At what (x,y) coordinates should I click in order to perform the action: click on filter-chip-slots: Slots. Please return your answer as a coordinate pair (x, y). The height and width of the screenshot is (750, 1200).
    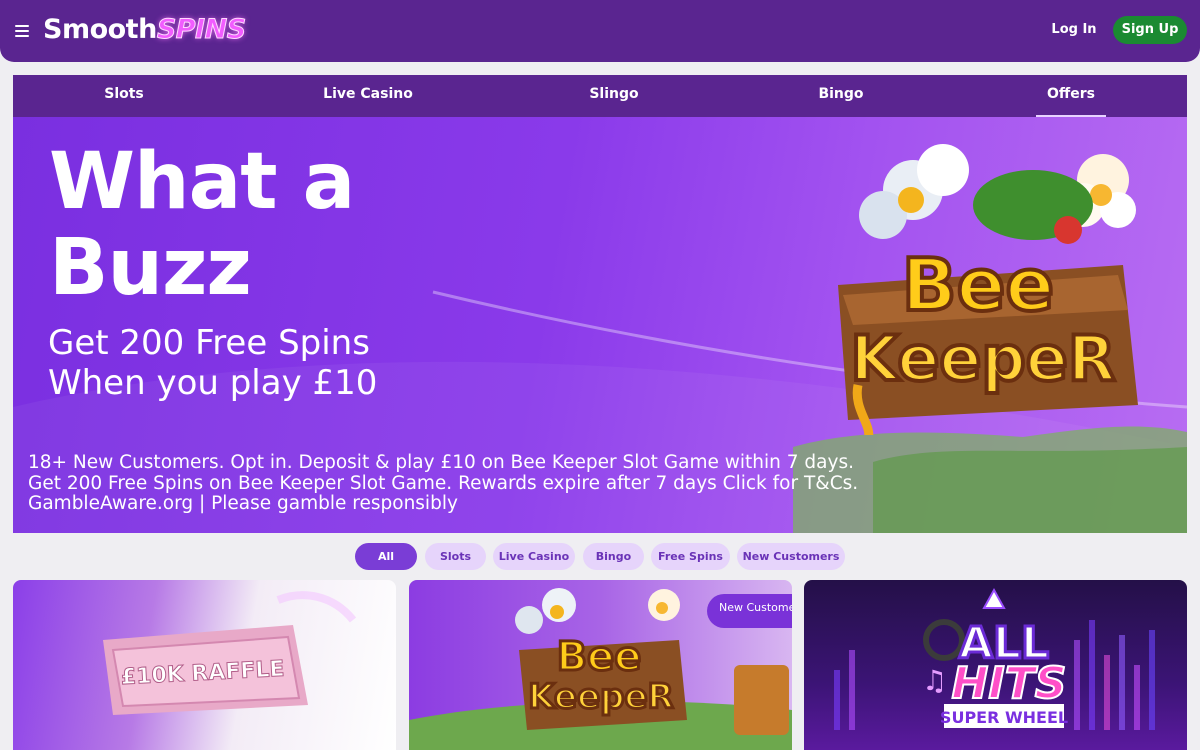
    Looking at the image, I should click on (455, 556).